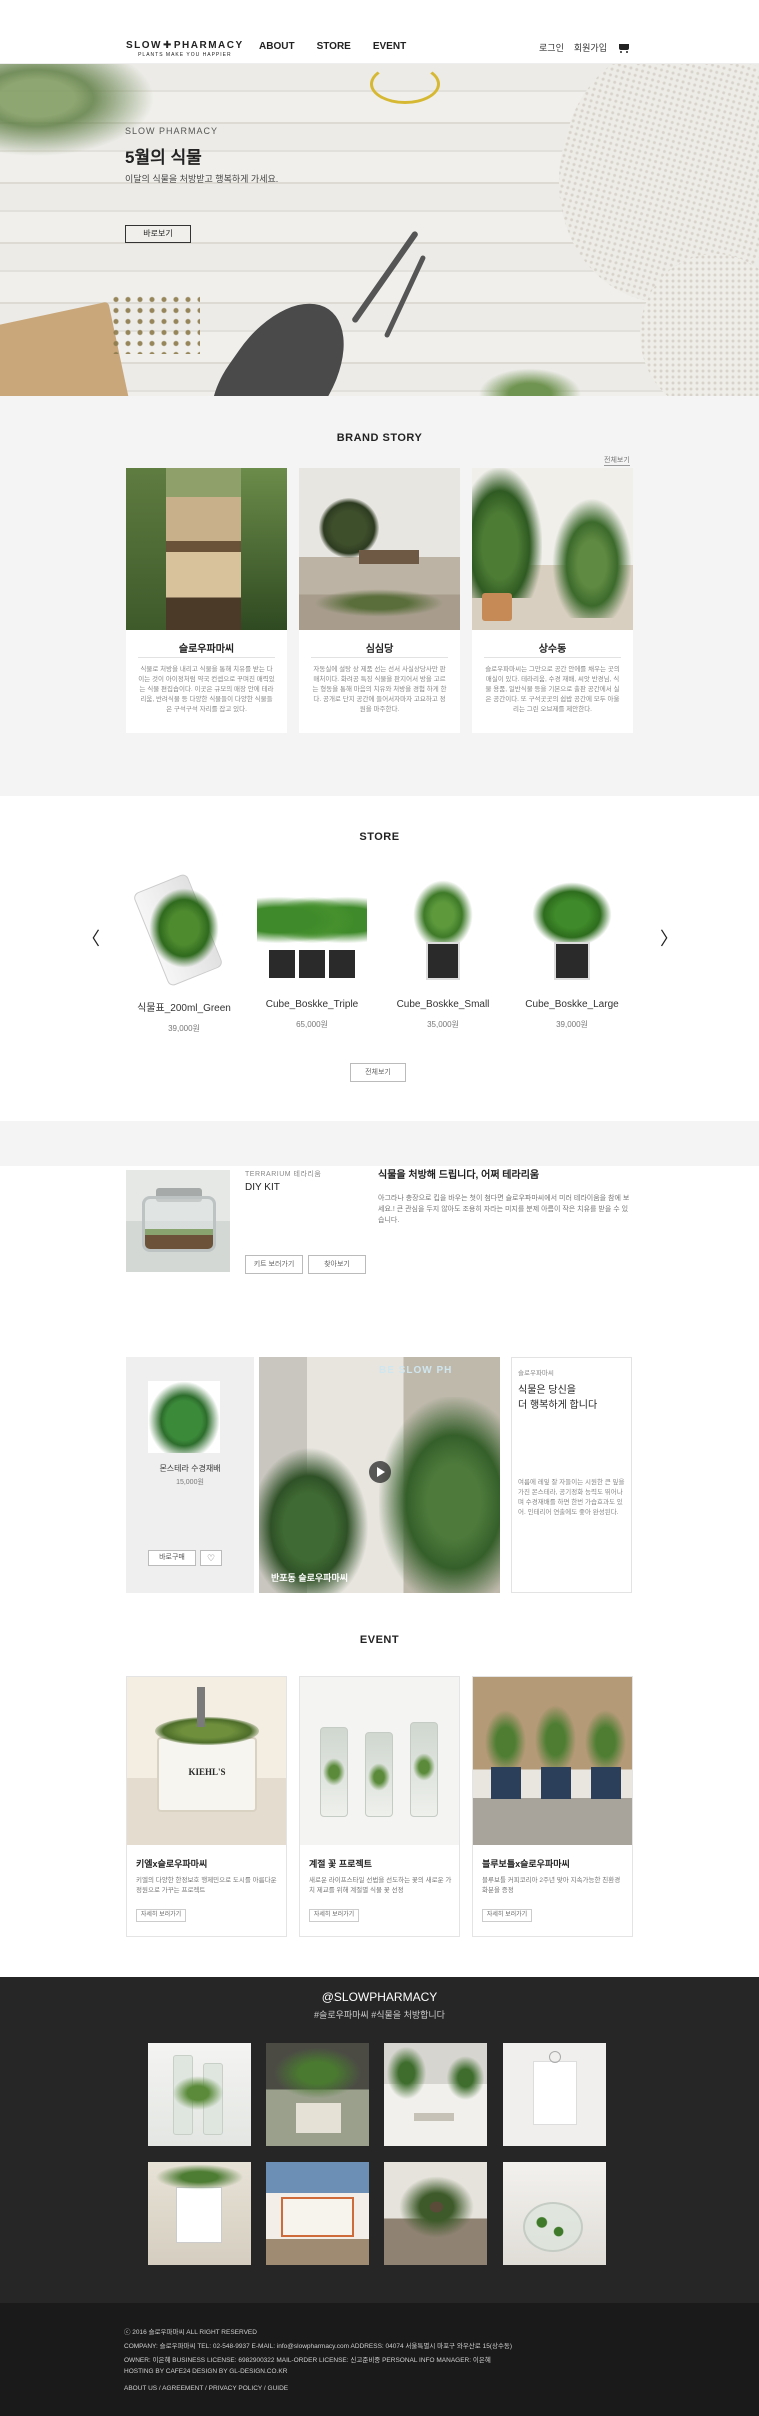  Describe the element at coordinates (379, 1997) in the screenshot. I see `instagram-handle: @SLOWPHARMACY` at that location.